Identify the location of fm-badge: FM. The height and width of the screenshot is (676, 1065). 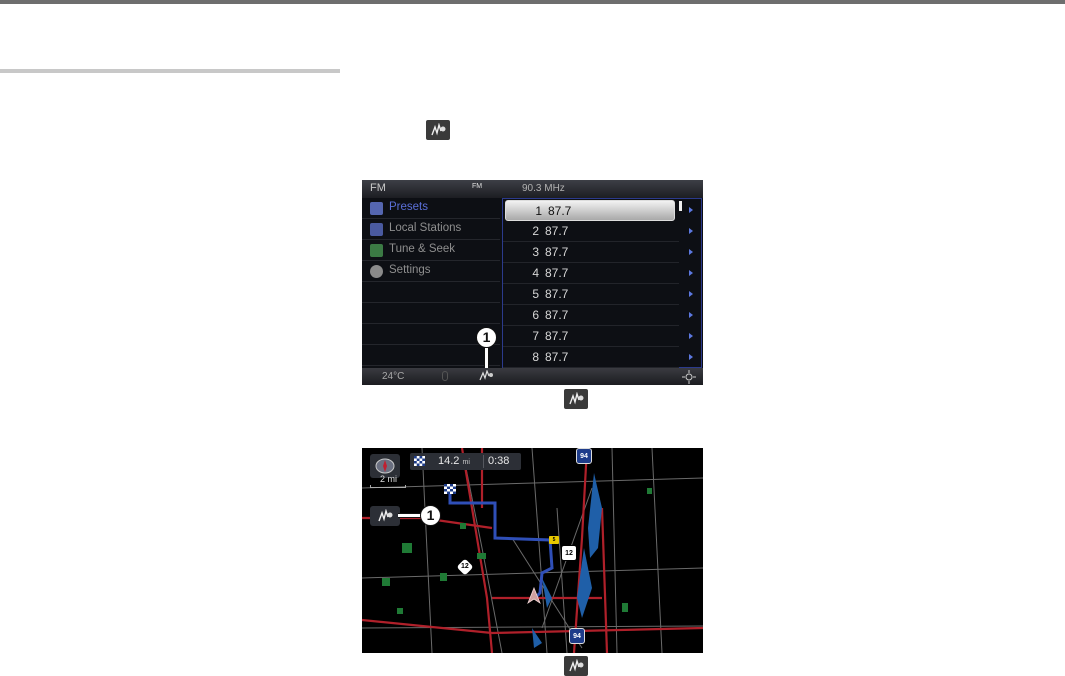
(477, 186).